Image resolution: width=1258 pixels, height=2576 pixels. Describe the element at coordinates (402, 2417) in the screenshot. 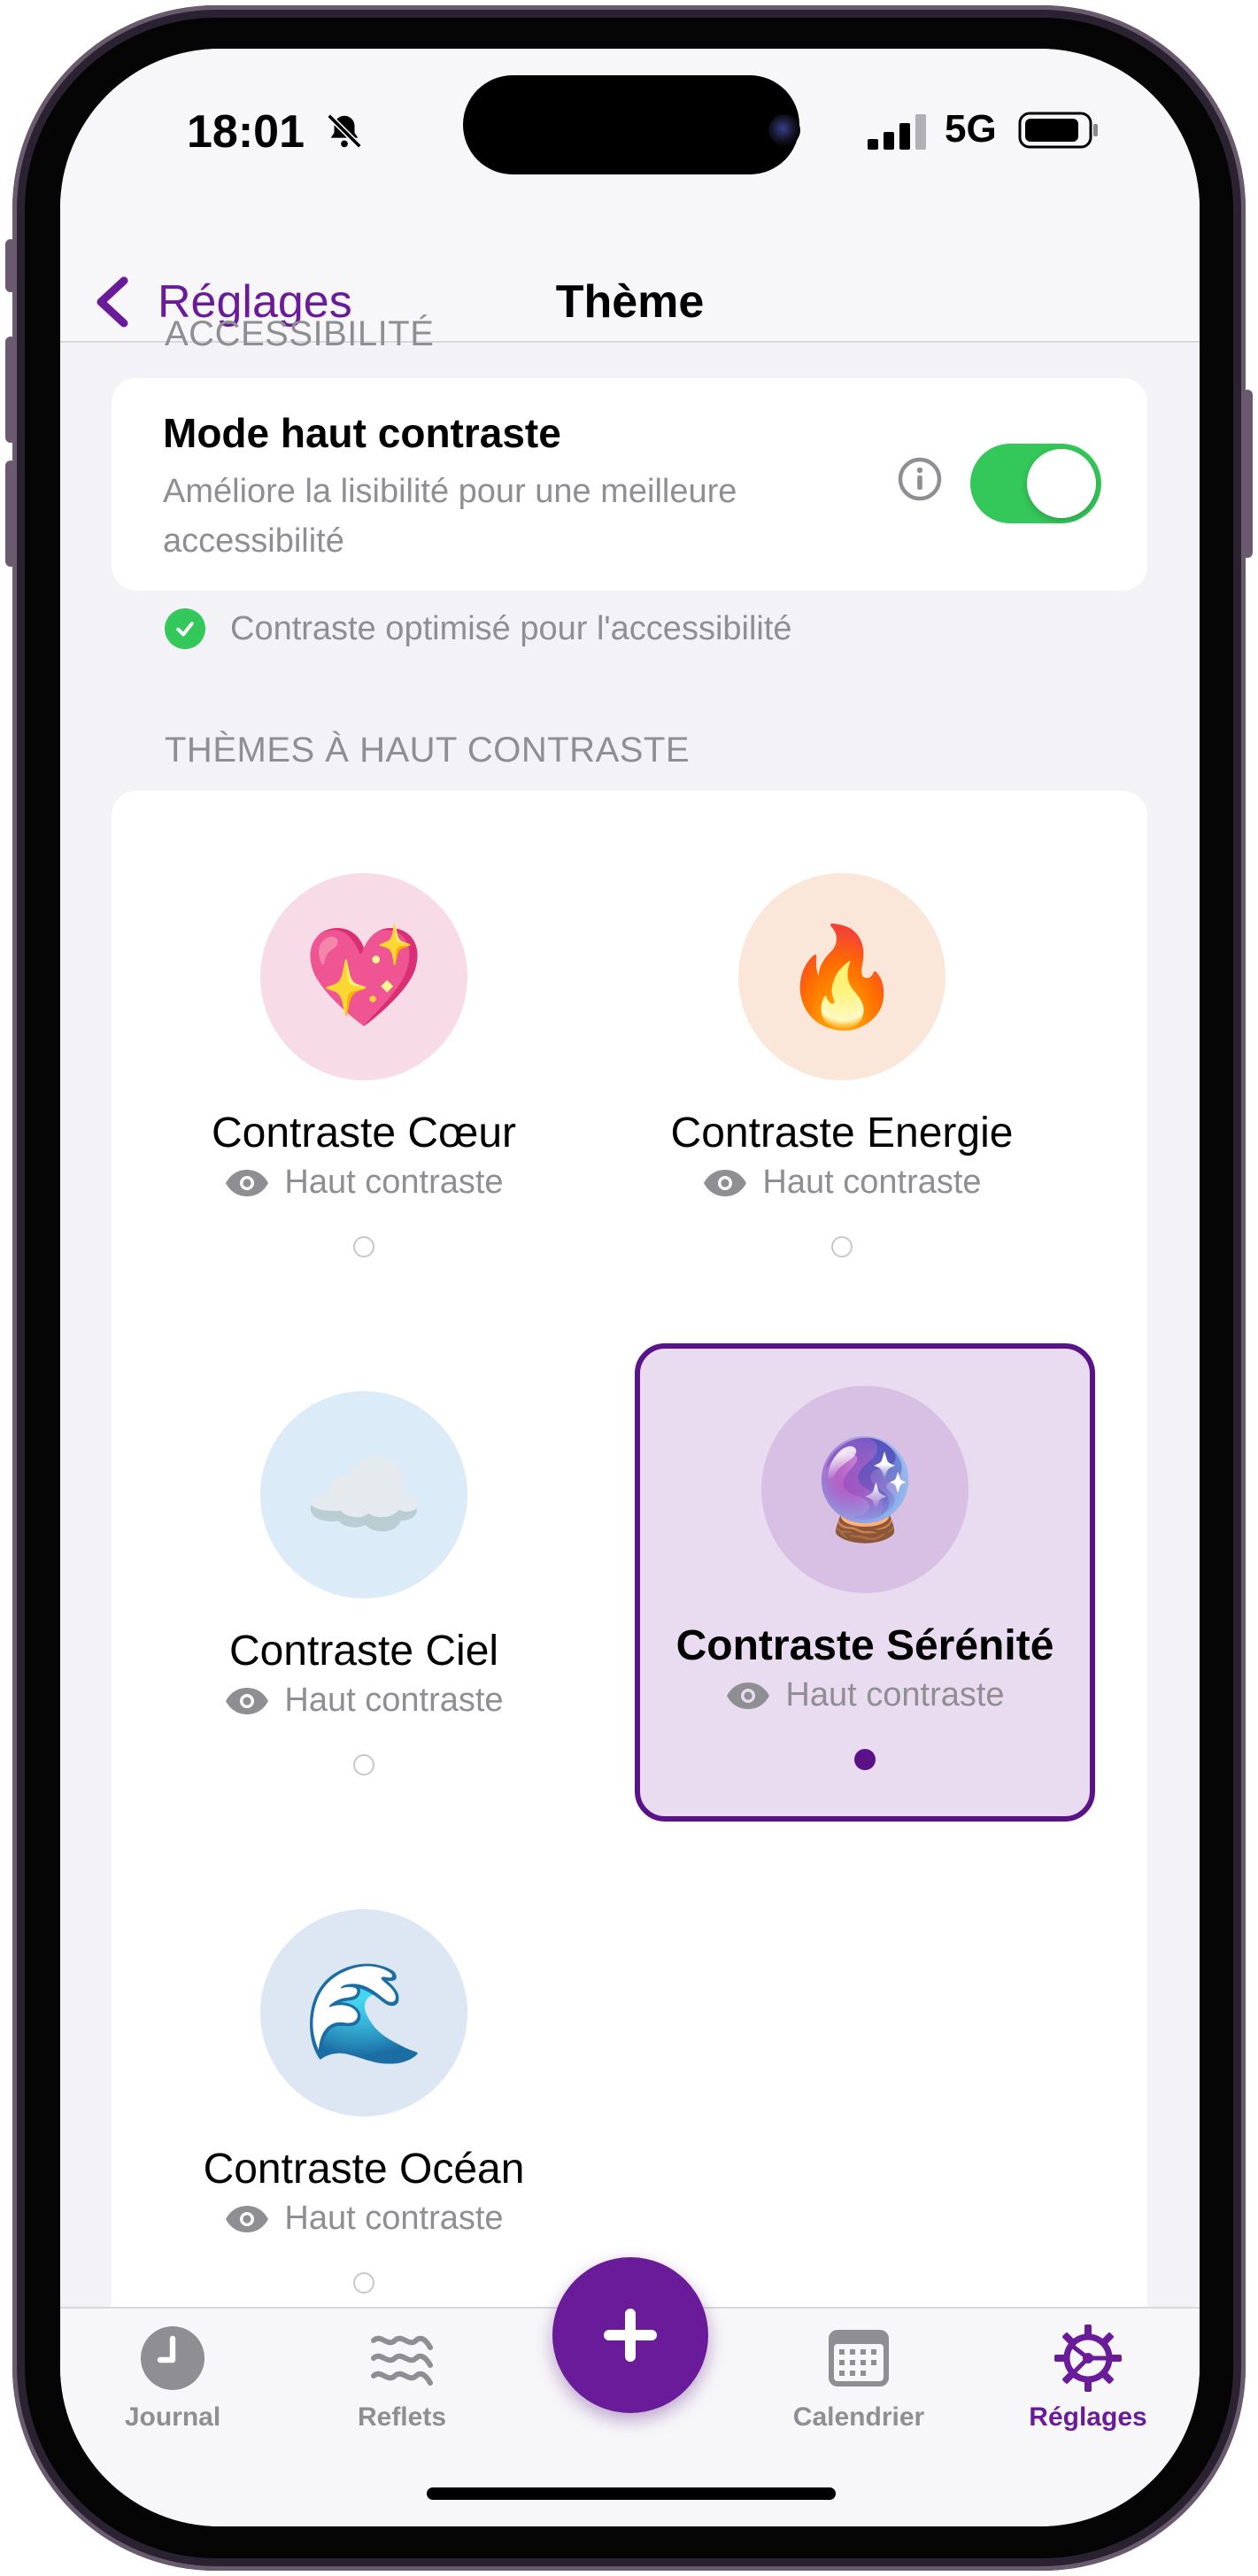

I see `tab-label: Reflets` at that location.